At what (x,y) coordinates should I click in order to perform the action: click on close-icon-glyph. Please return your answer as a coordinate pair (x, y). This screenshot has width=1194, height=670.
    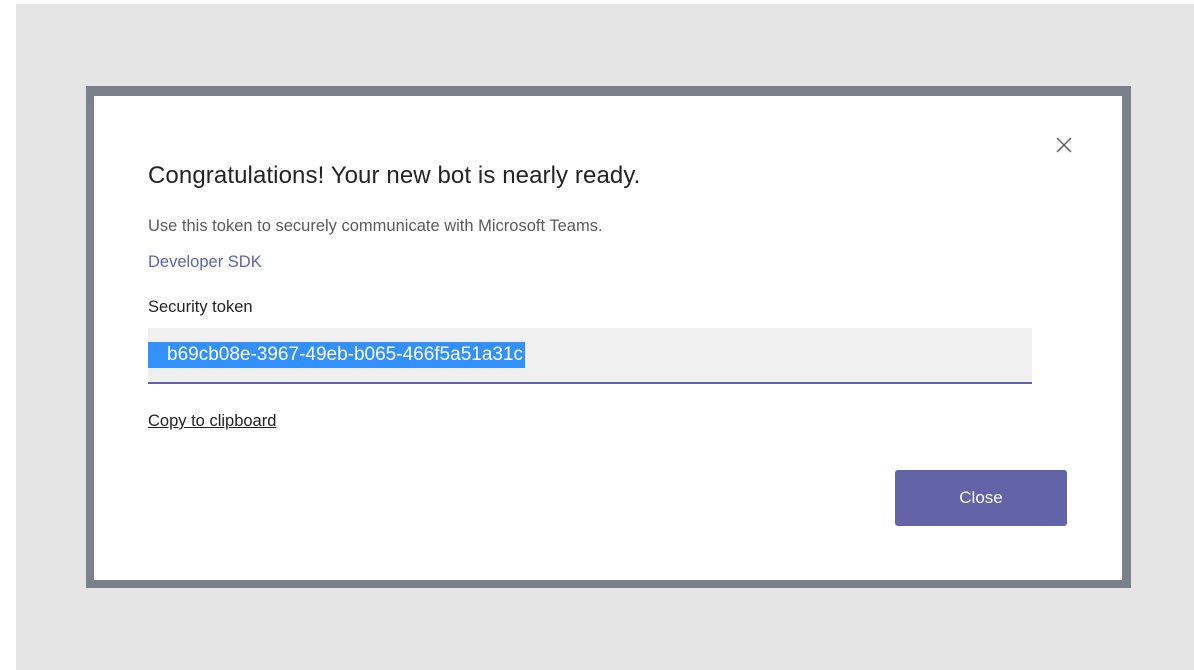
    Looking at the image, I should click on (1064, 145).